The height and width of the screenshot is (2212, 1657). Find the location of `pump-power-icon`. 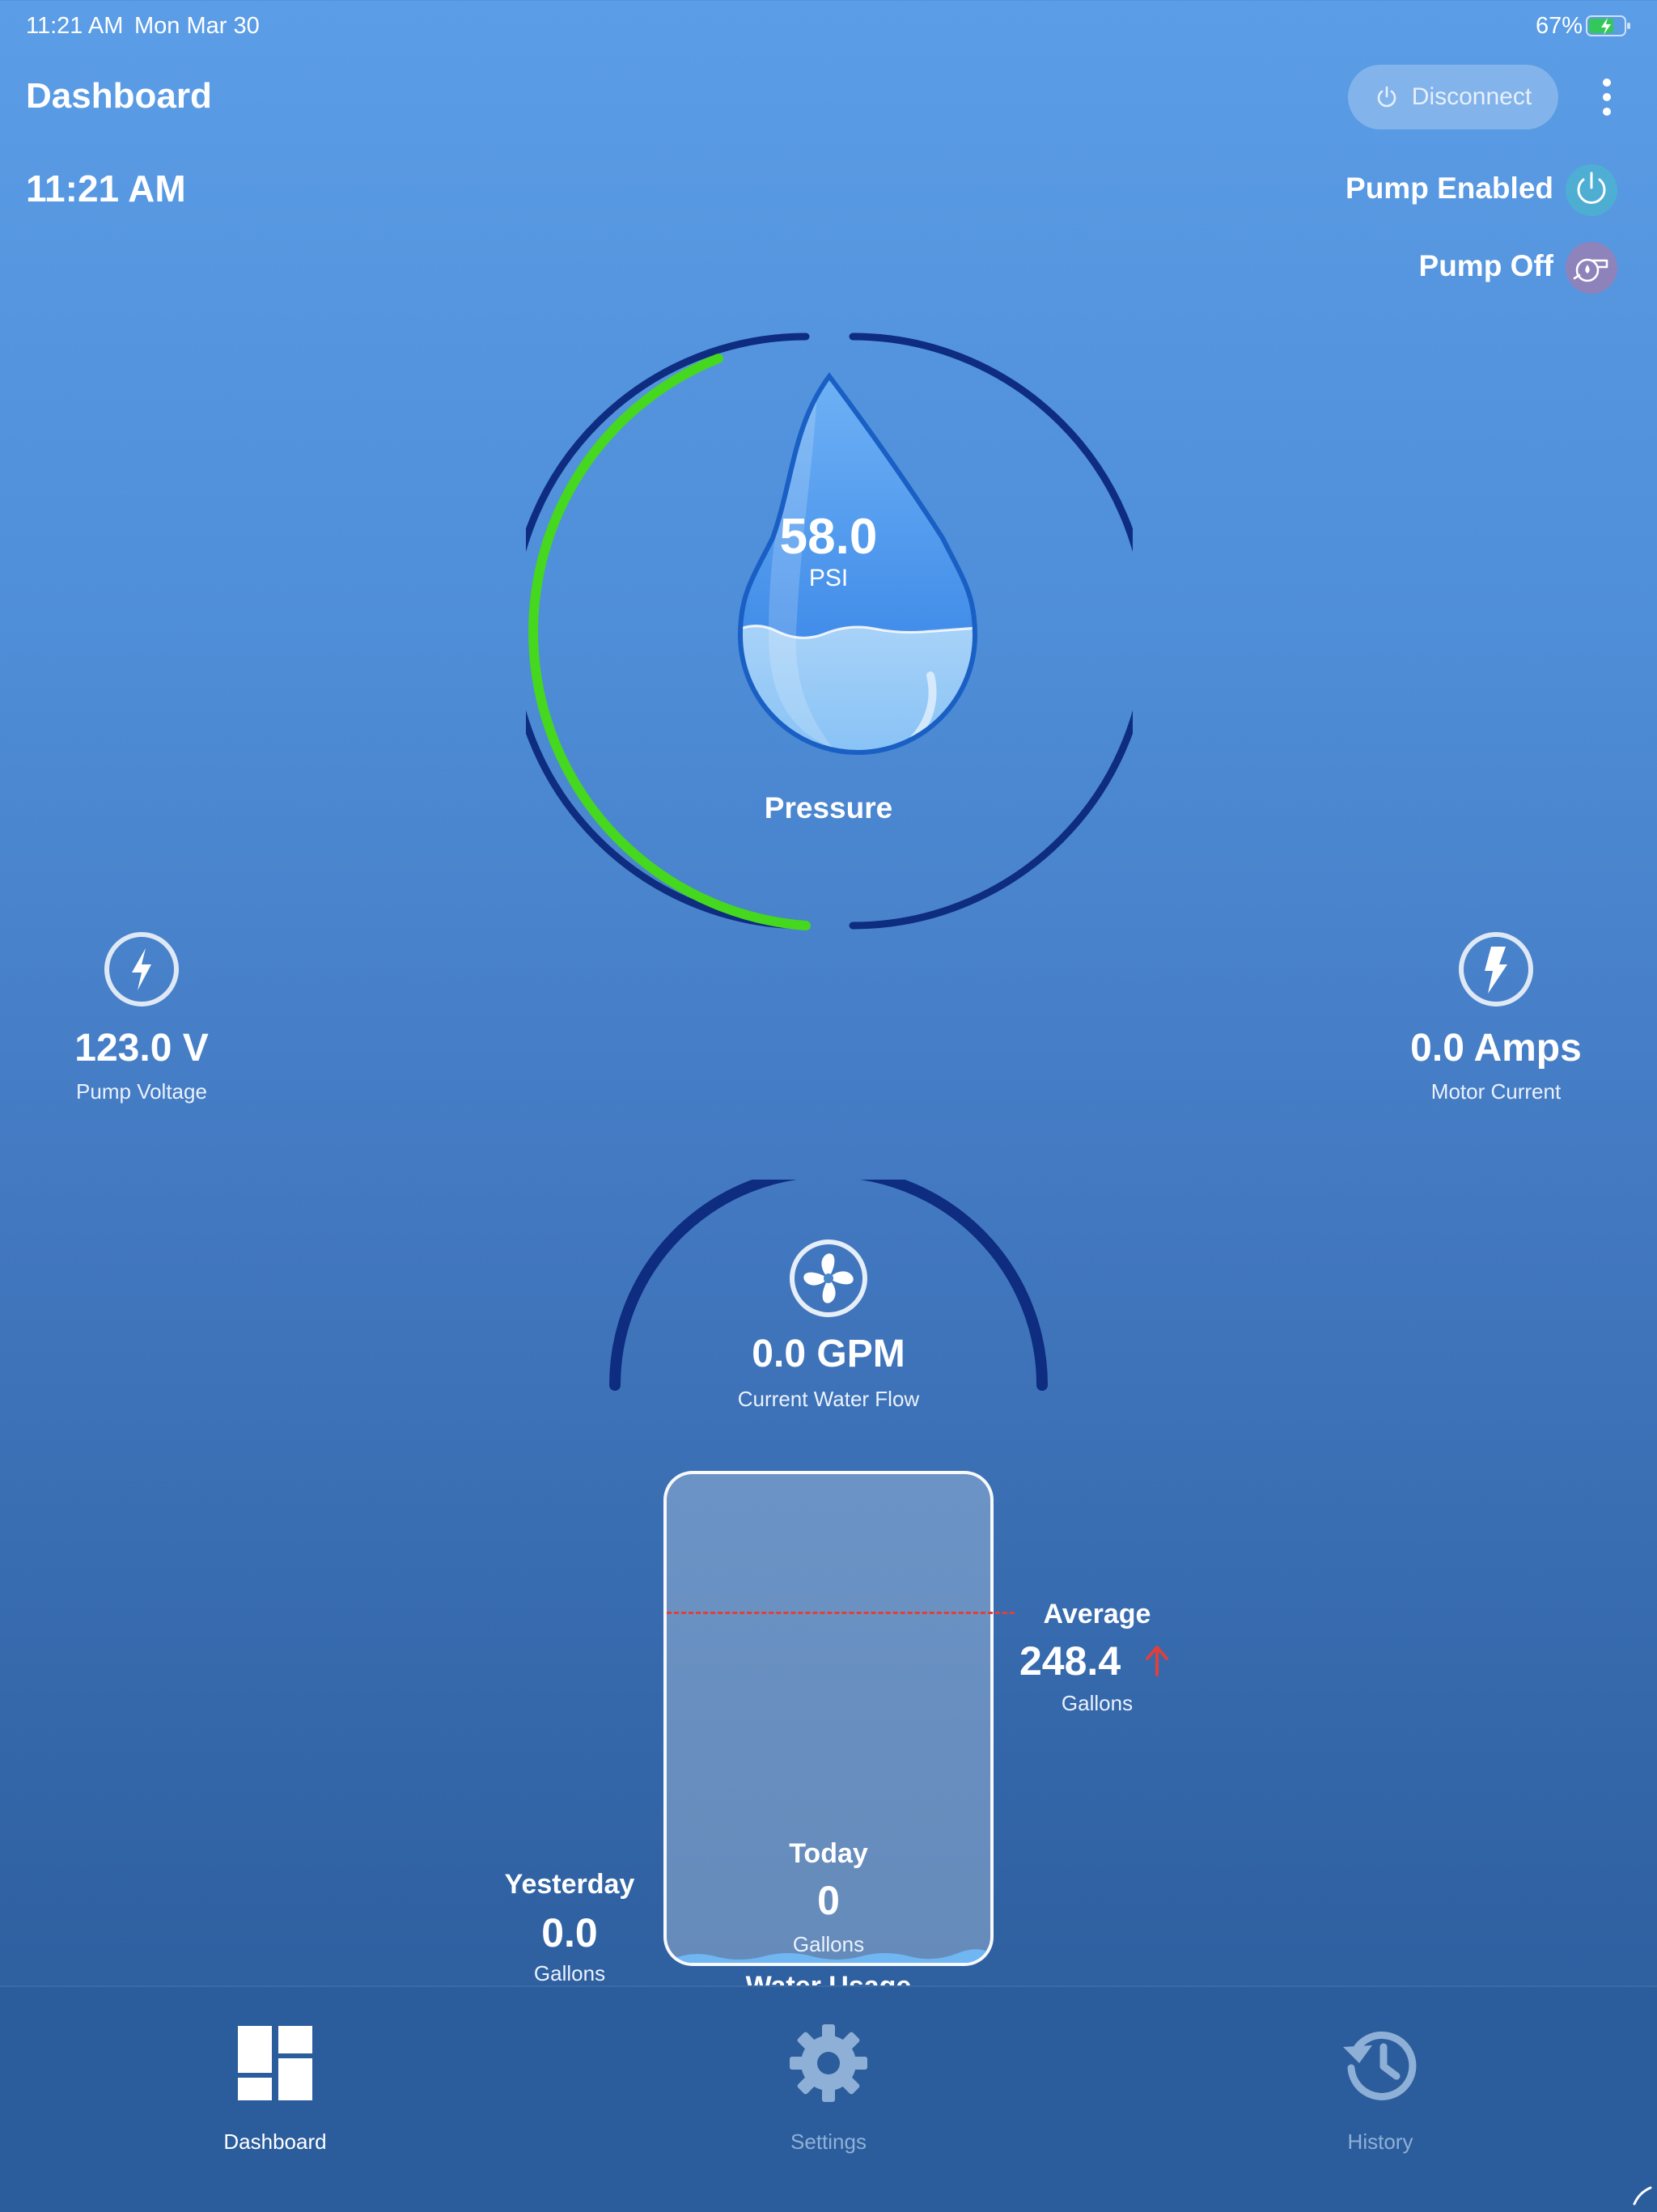

pump-power-icon is located at coordinates (1591, 190).